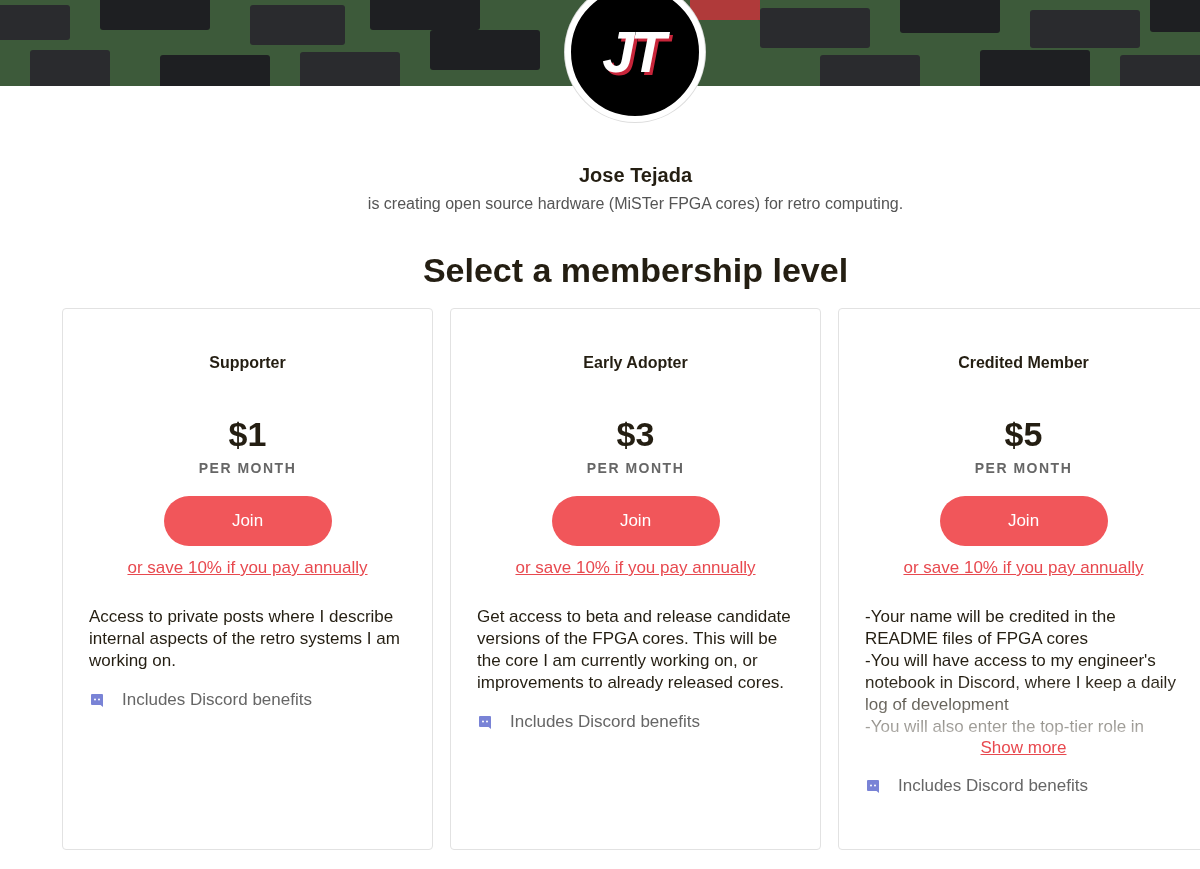 The height and width of the screenshot is (869, 1200). Describe the element at coordinates (1021, 683) in the screenshot. I see `tier-description: -You will have access to my engineer's notebook in Discord, where I keep a daily log of development` at that location.